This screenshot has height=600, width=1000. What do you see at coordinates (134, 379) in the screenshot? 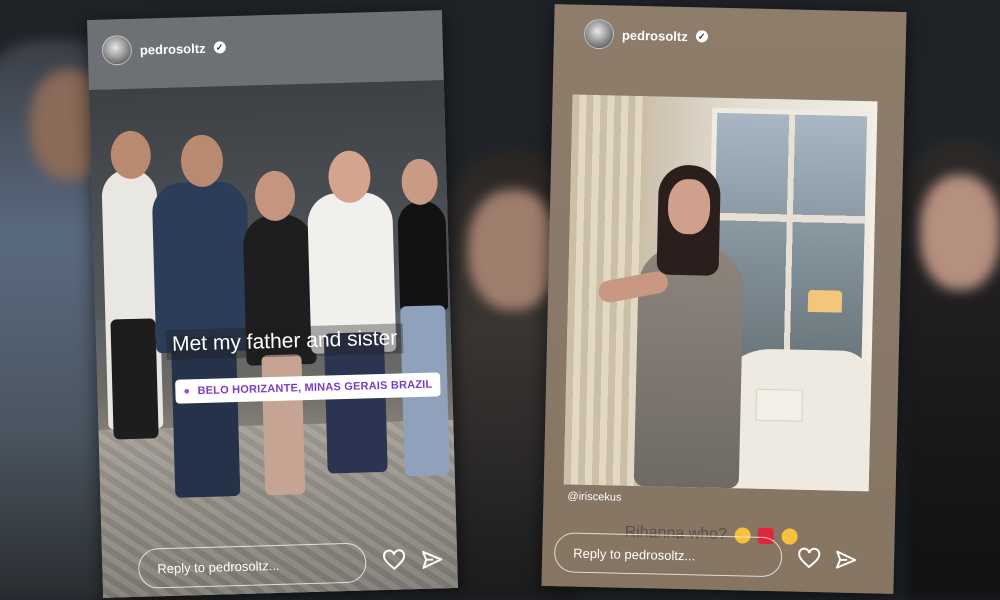
I see `person-1-legs` at bounding box center [134, 379].